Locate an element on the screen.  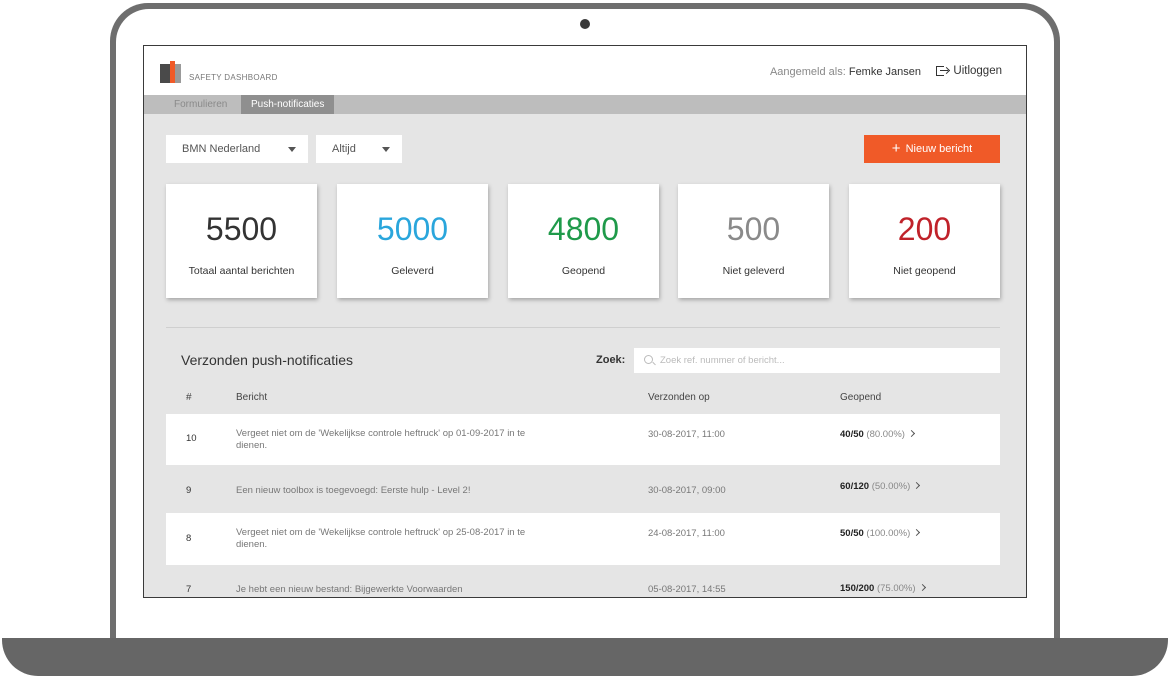
stat-card-delivered: 5000 Geleverd is located at coordinates (412, 241).